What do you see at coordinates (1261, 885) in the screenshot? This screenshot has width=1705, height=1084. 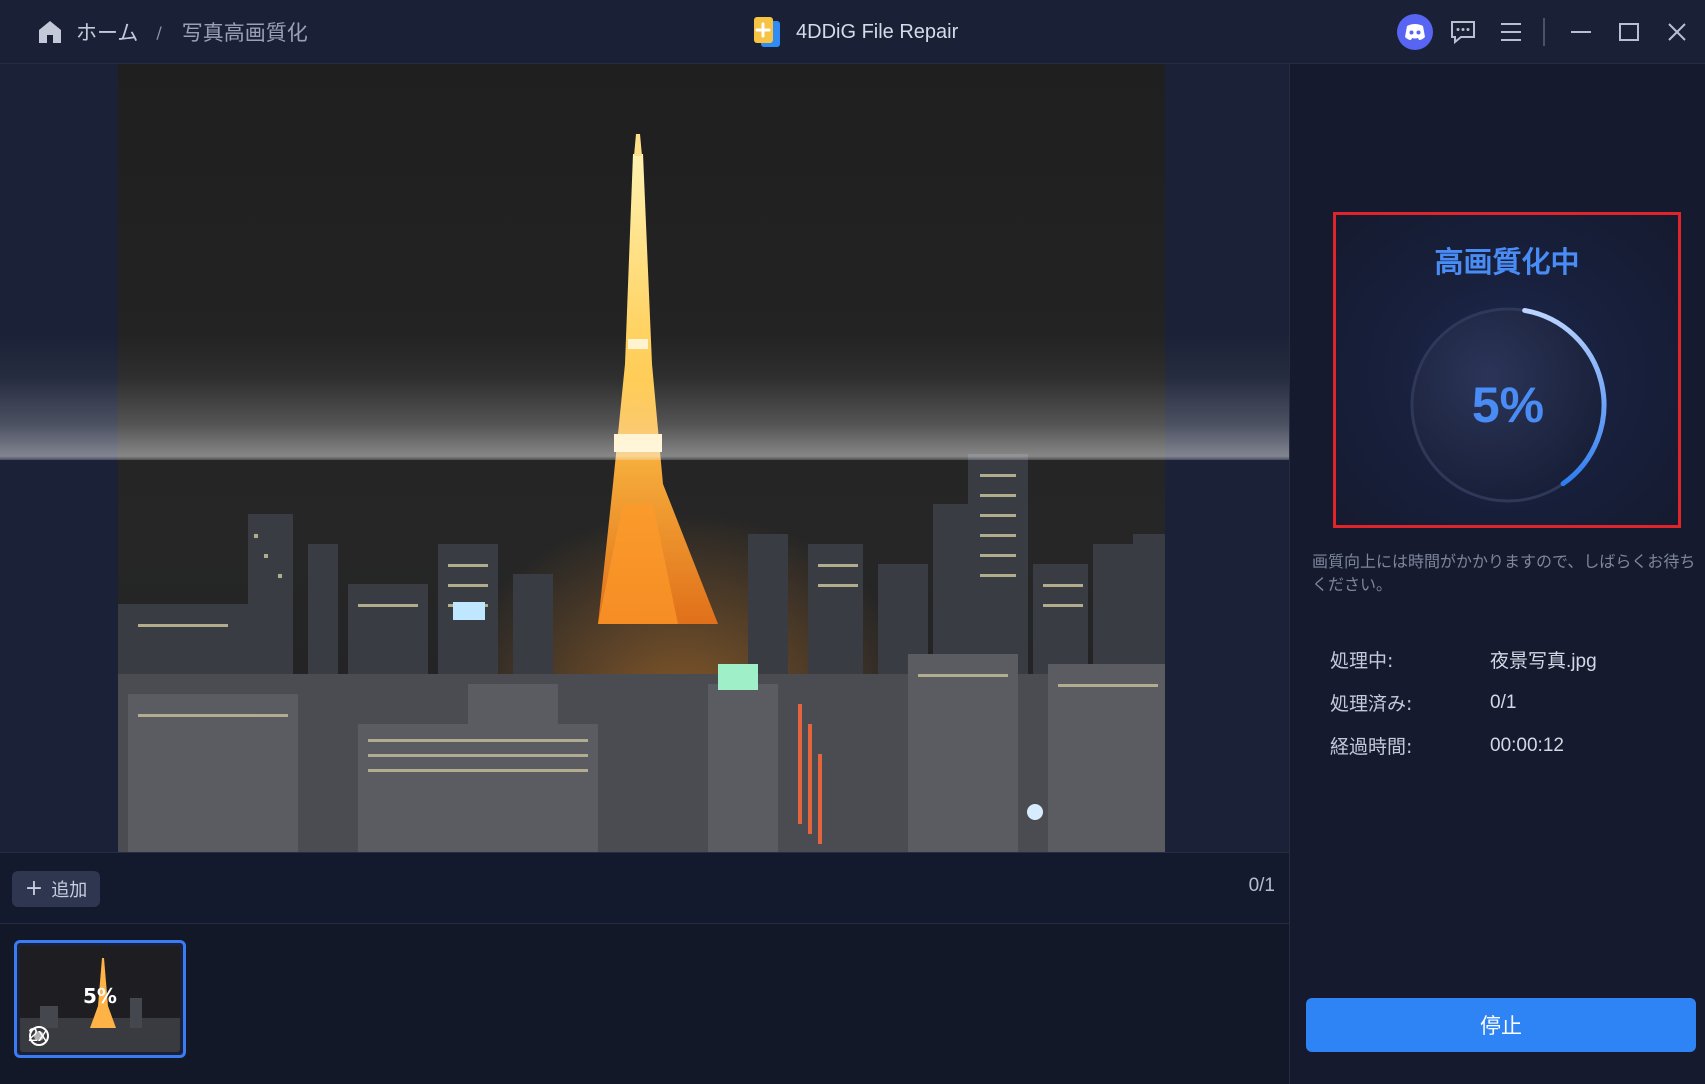 I see `file-counter: 0/1` at bounding box center [1261, 885].